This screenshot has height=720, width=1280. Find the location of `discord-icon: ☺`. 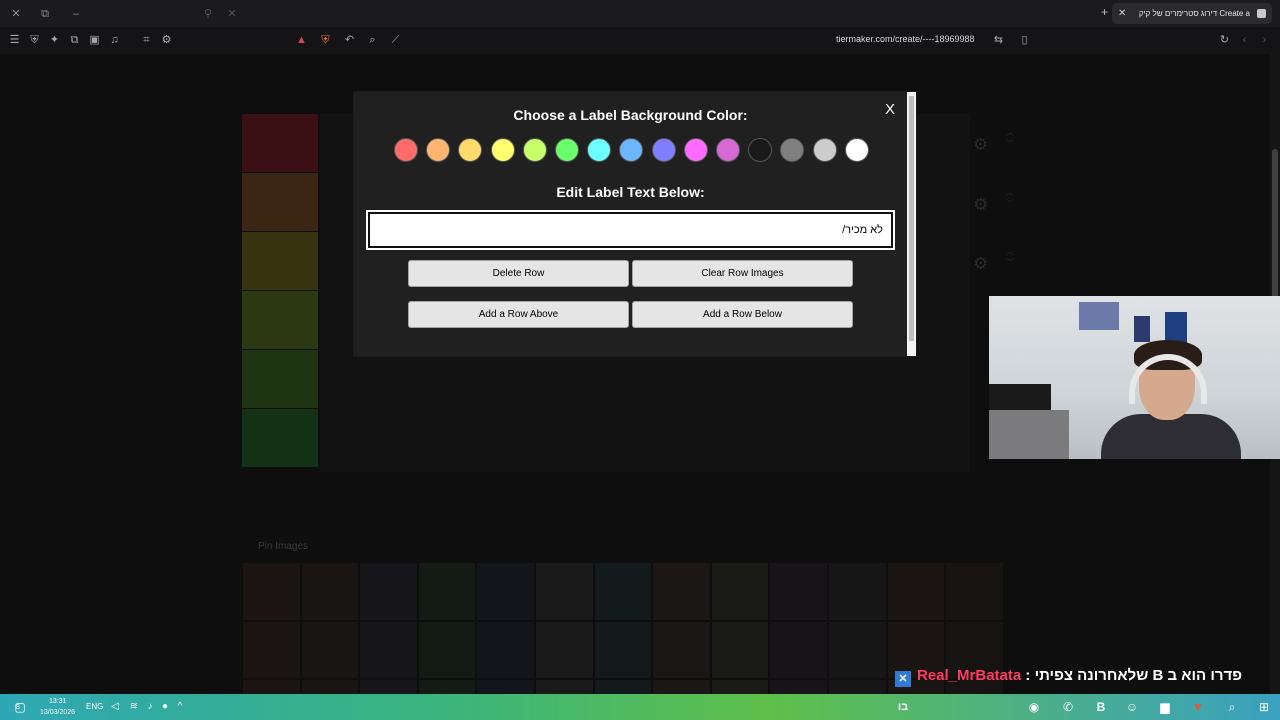

discord-icon: ☺ is located at coordinates (1132, 707).